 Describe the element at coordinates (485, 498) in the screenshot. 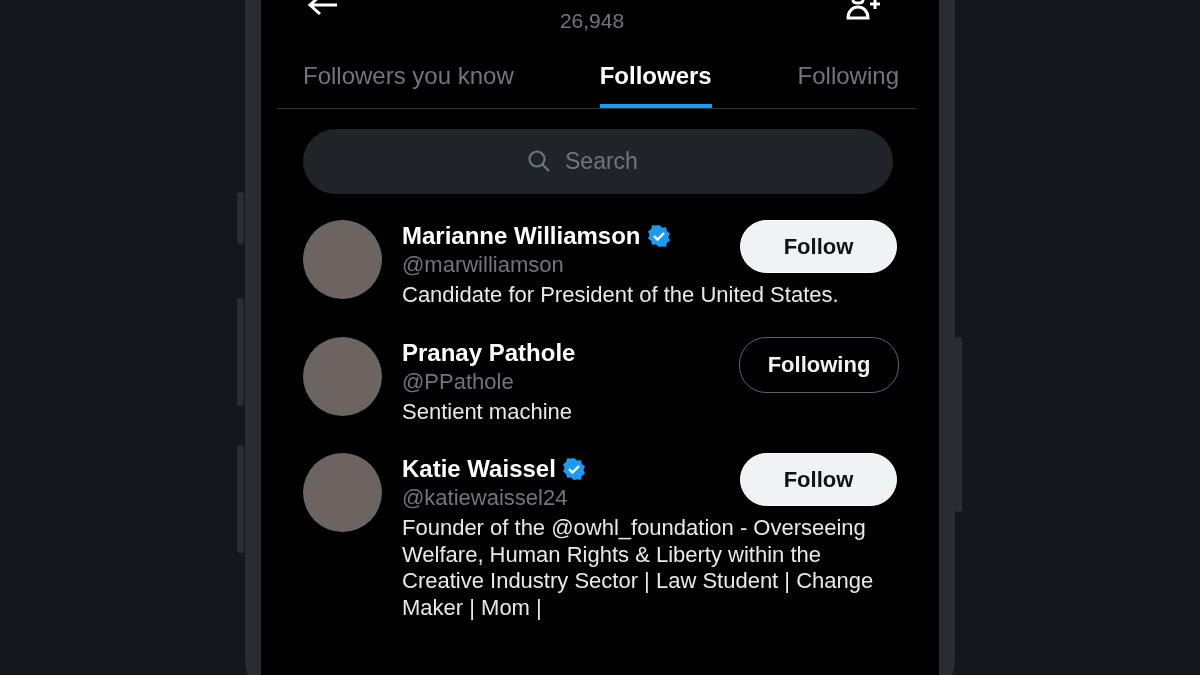

I see `user-handle: @katiewaissel24` at that location.